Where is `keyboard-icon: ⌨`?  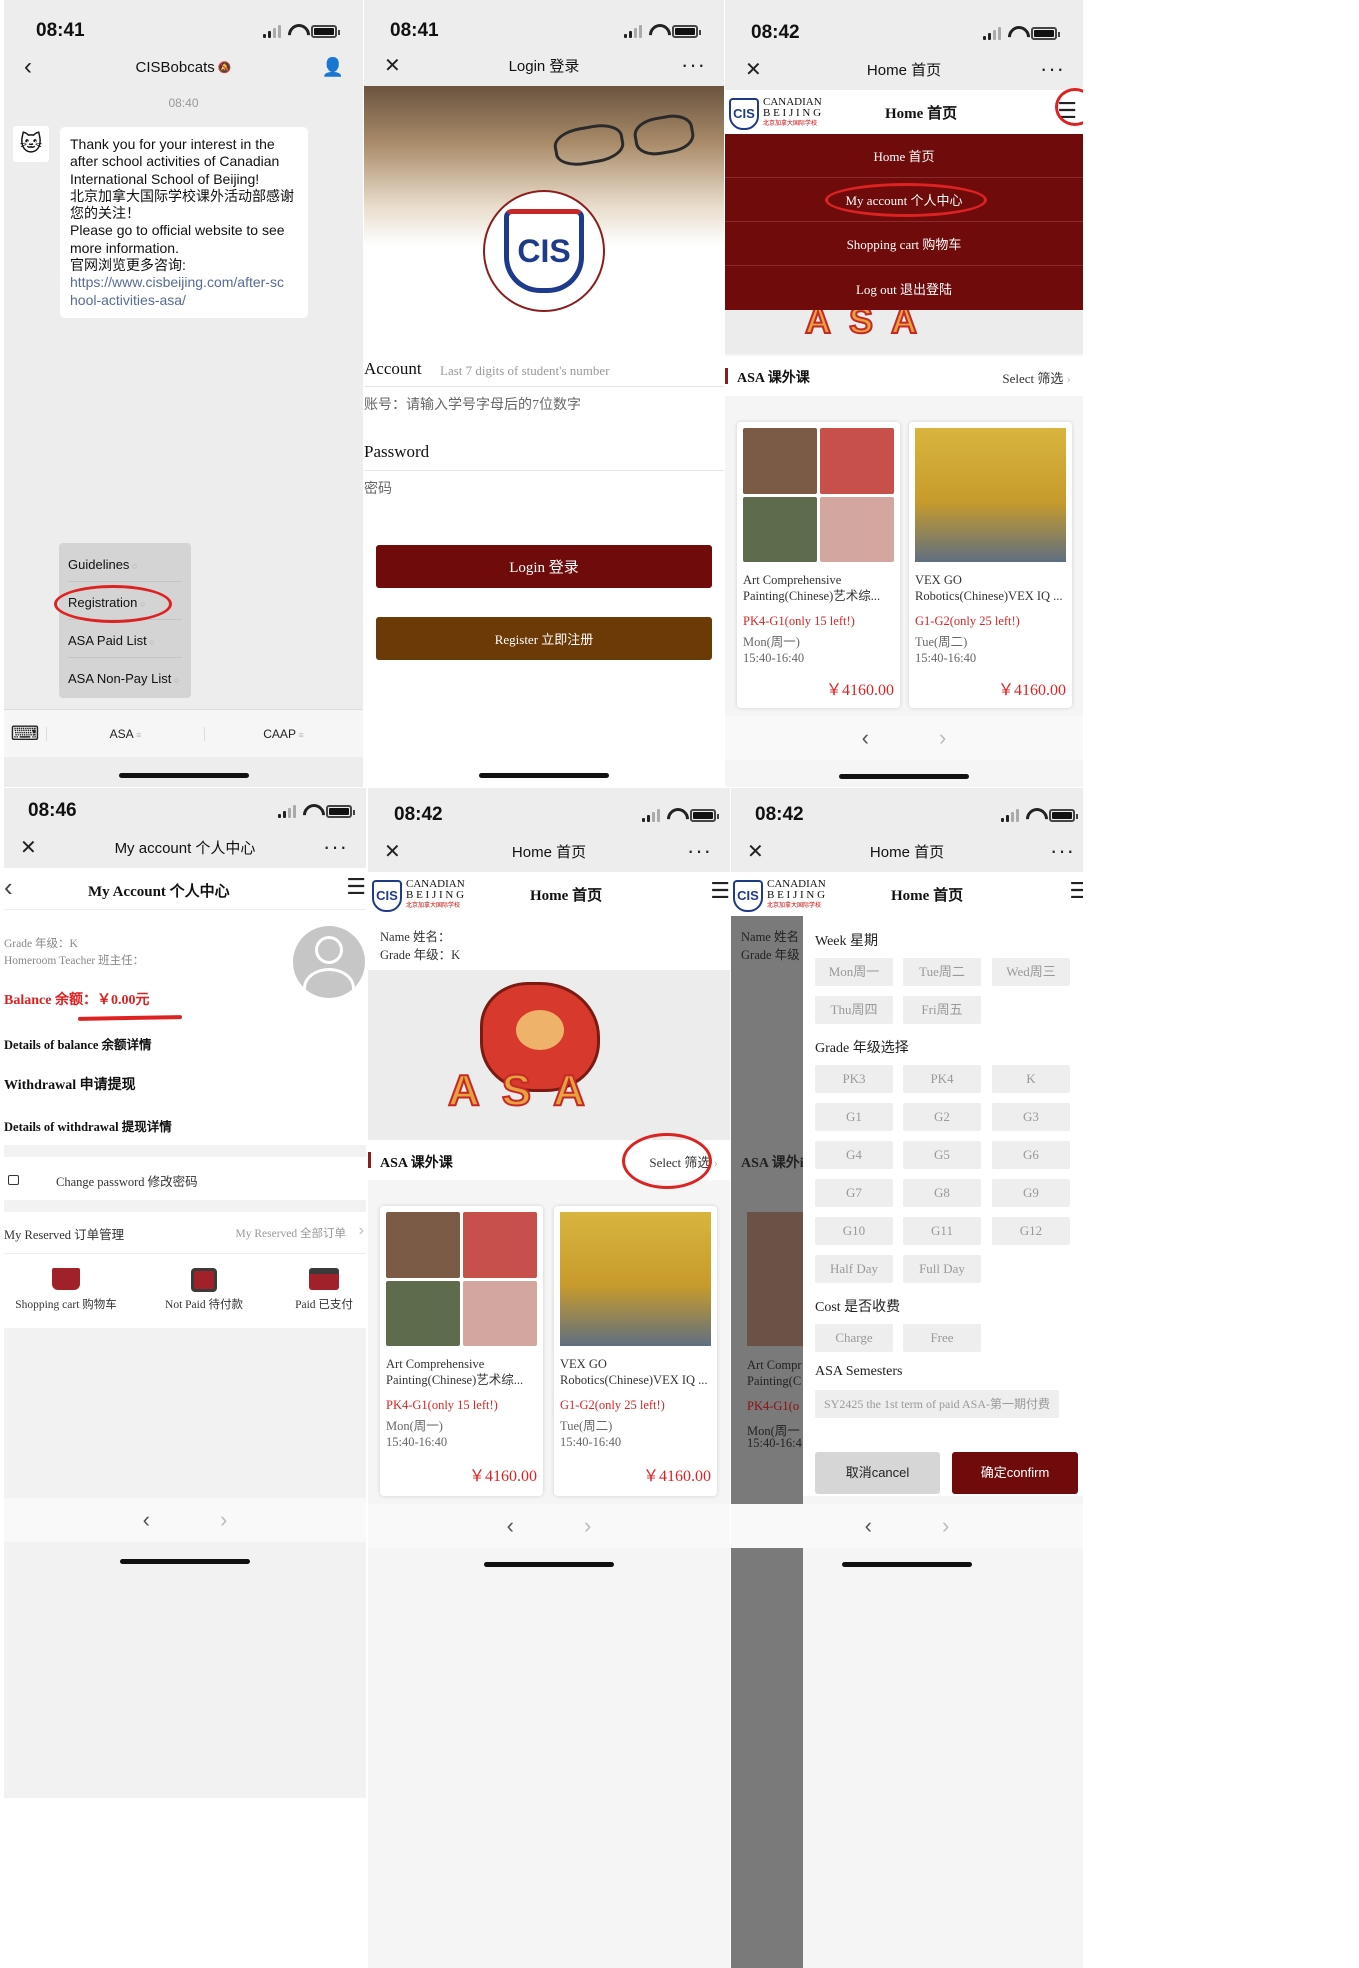
keyboard-icon: ⌨ is located at coordinates (25, 733).